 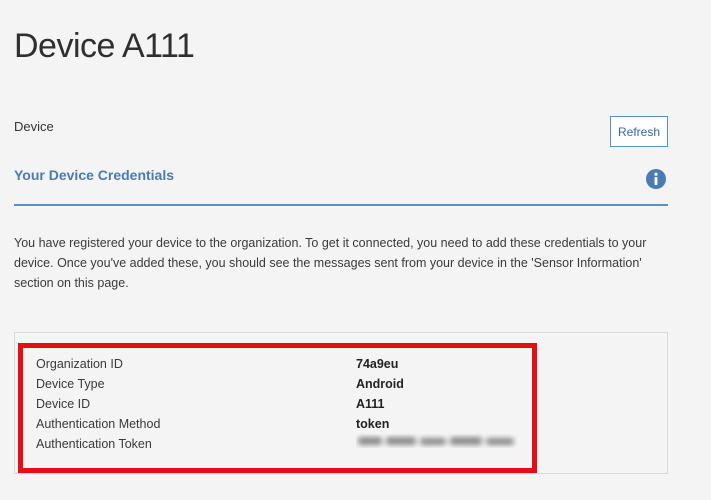 What do you see at coordinates (34, 126) in the screenshot?
I see `device-section-label: Device` at bounding box center [34, 126].